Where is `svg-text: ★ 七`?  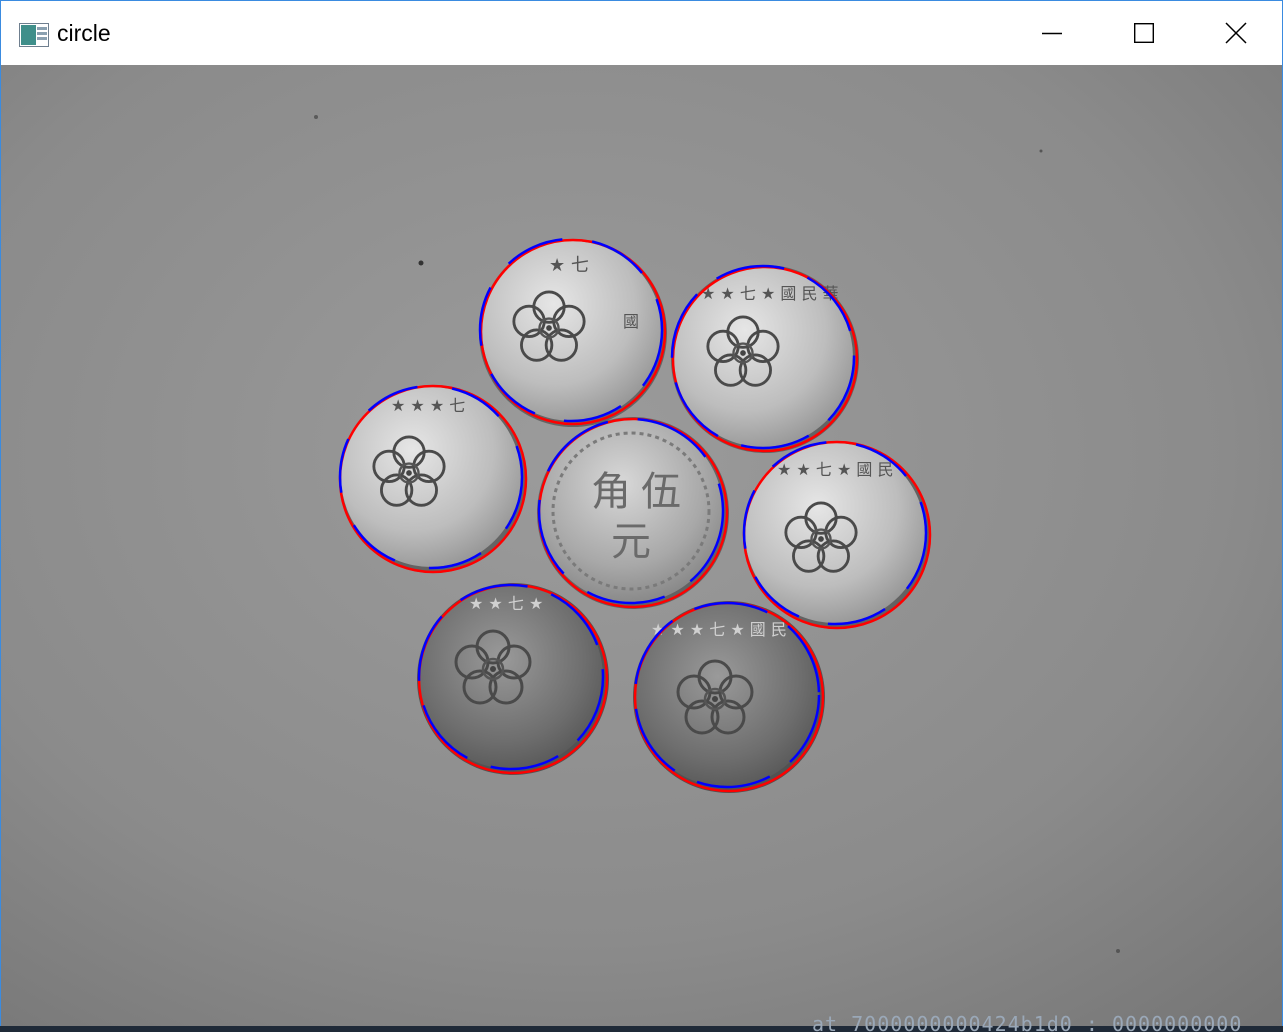 svg-text: ★ 七 is located at coordinates (569, 265).